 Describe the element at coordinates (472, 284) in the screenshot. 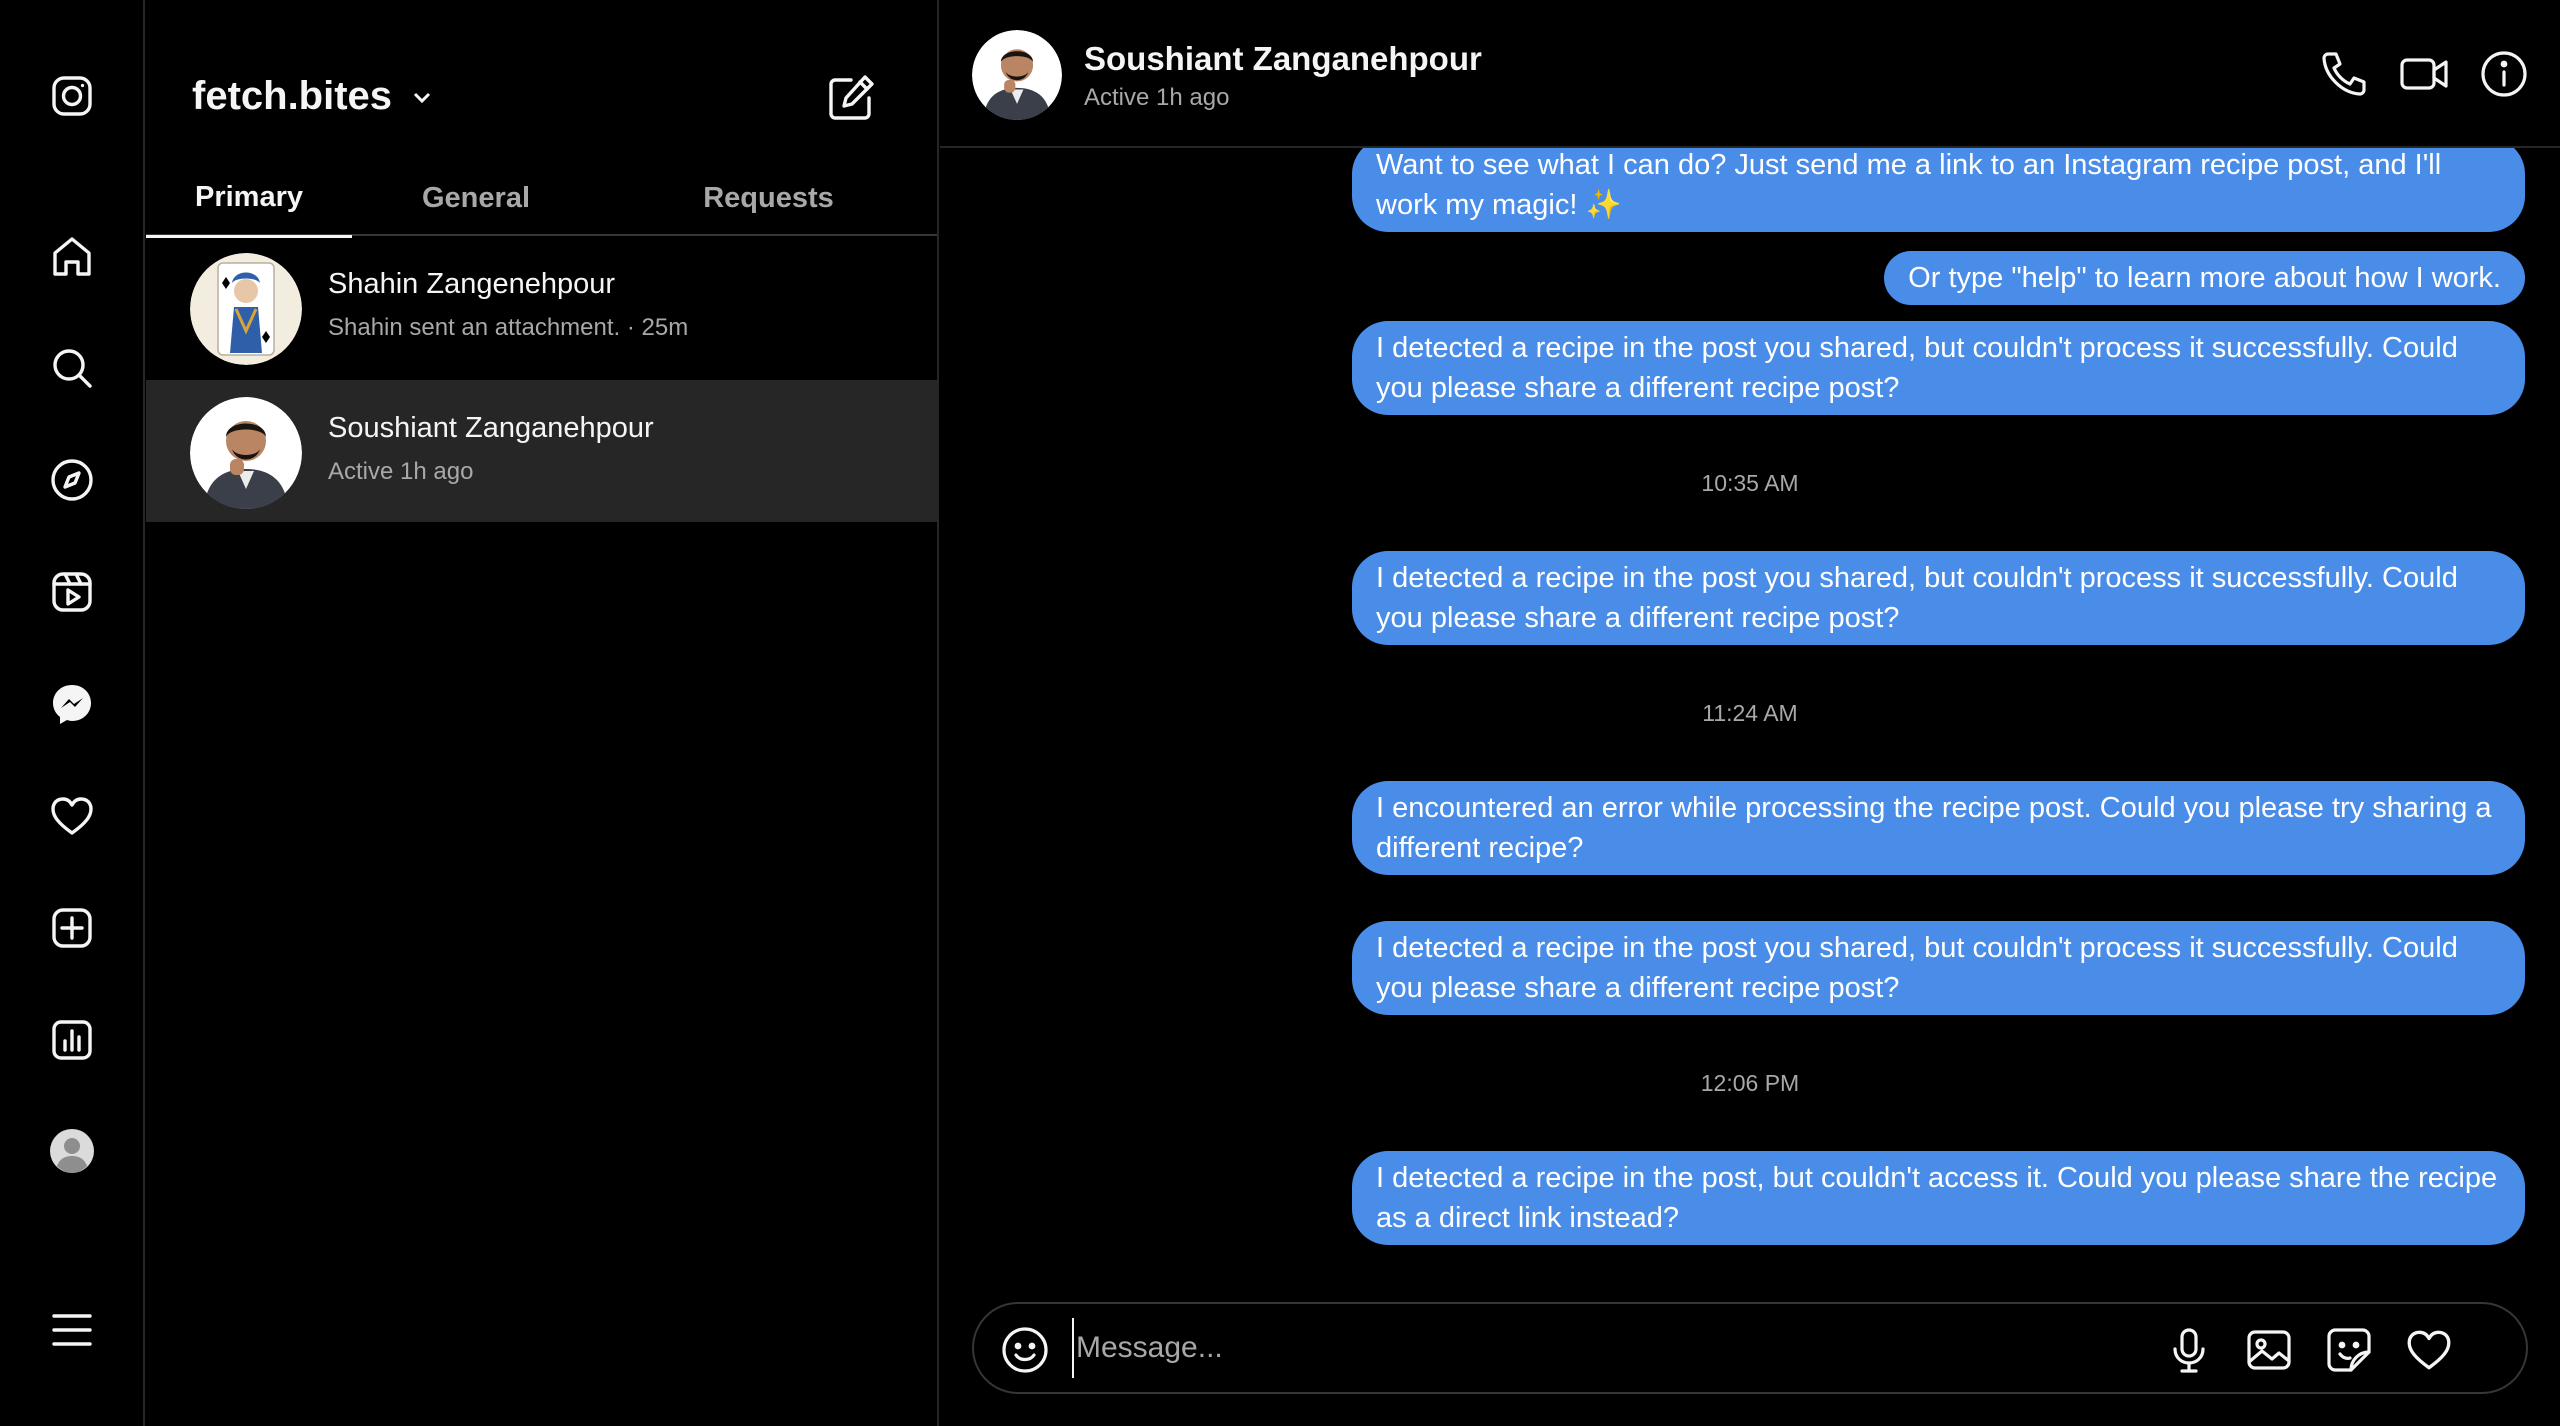

I see `thread-name: Shahin Zangenehpour` at that location.